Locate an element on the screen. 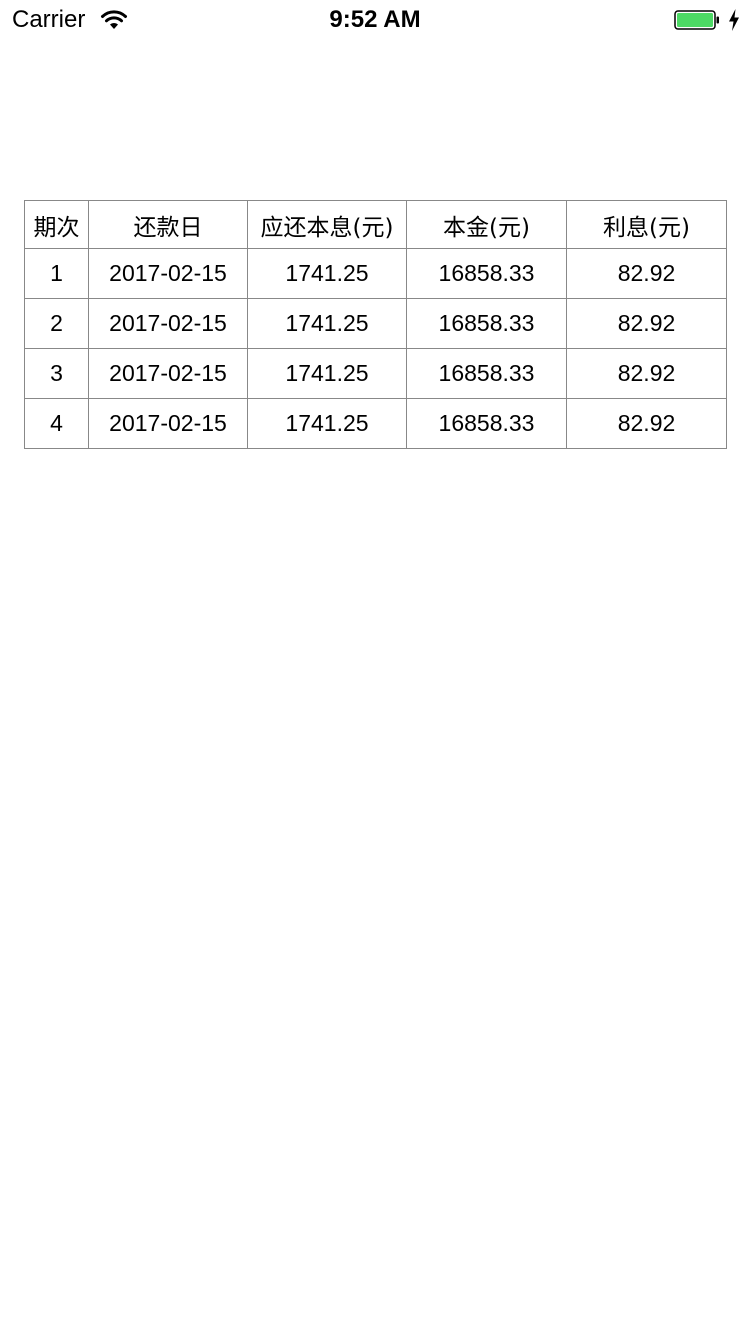 Image resolution: width=750 pixels, height=1334 pixels. table-row: 3 2017-02-15 1741.25 16858.33 82.92 is located at coordinates (375, 373).